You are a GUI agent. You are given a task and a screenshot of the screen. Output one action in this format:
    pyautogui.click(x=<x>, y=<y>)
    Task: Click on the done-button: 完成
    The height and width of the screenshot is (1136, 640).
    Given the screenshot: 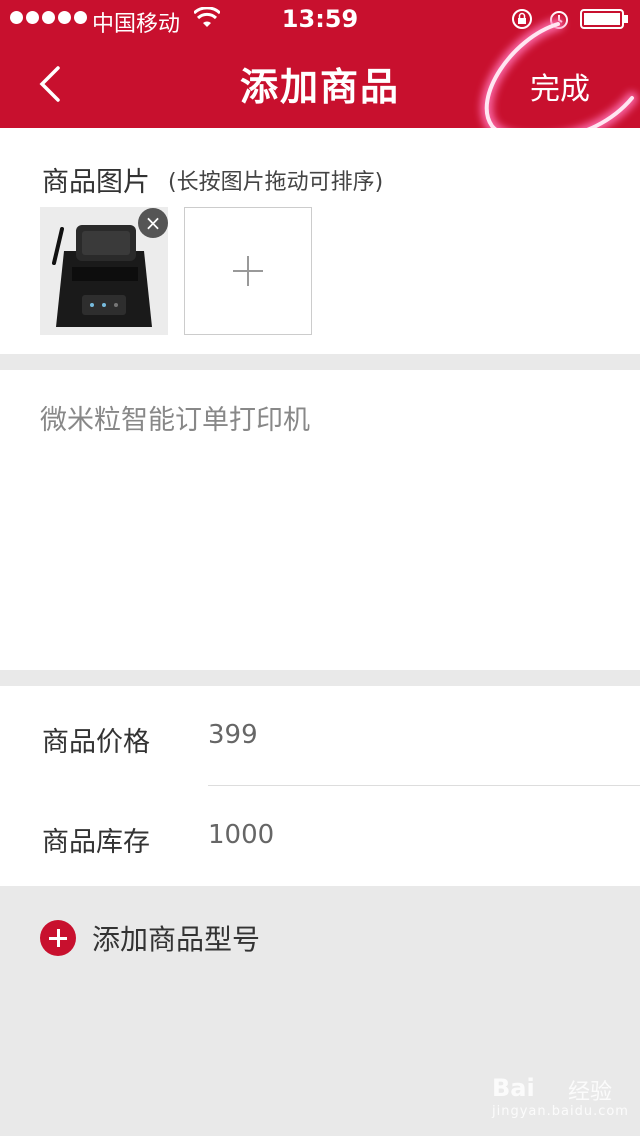 What is the action you would take?
    pyautogui.click(x=560, y=86)
    